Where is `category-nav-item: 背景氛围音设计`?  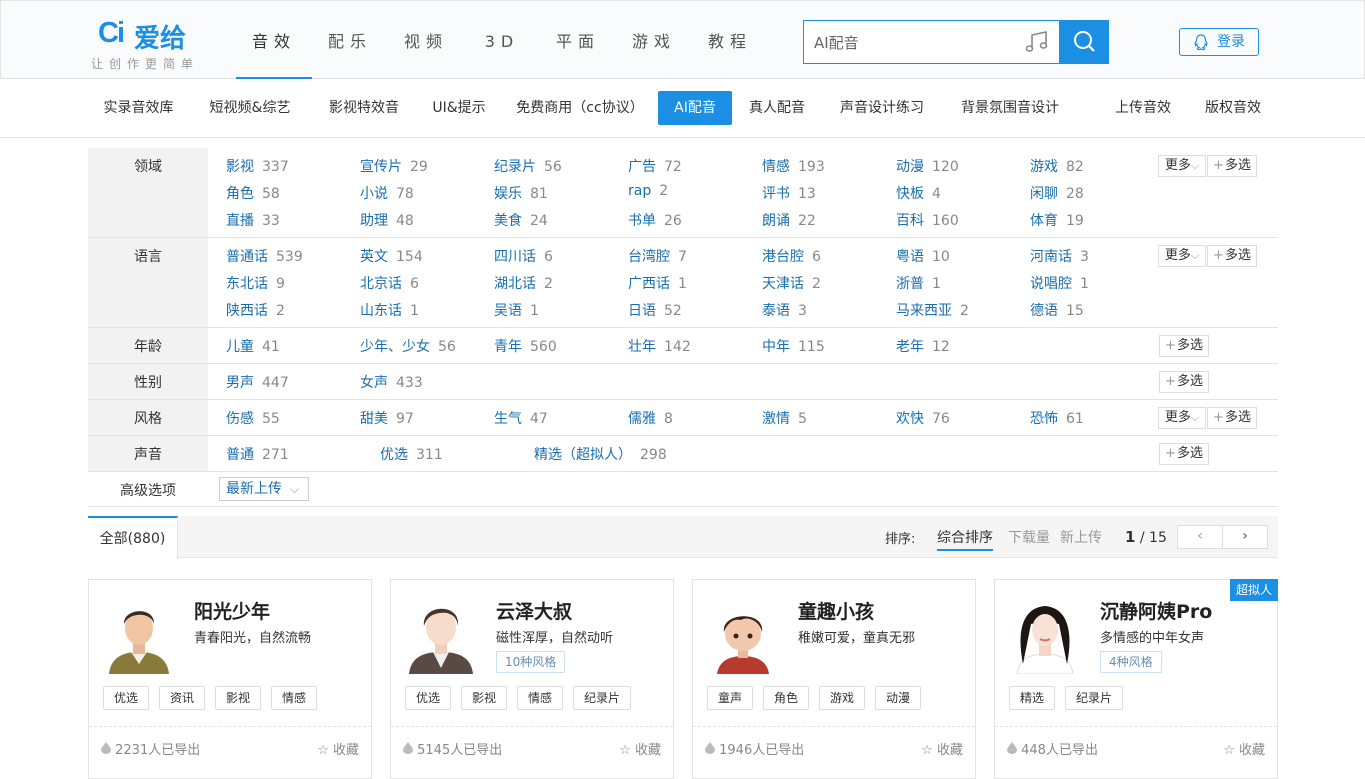
category-nav-item: 背景氛围音设计 is located at coordinates (1010, 108).